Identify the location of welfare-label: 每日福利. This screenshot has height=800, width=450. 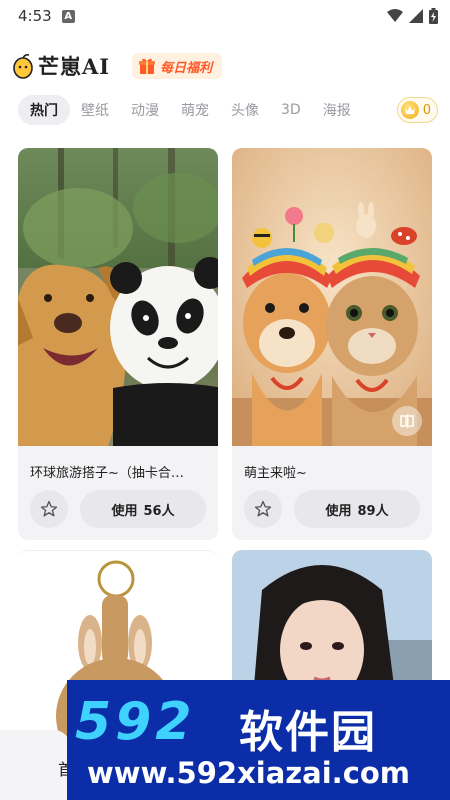
(186, 68).